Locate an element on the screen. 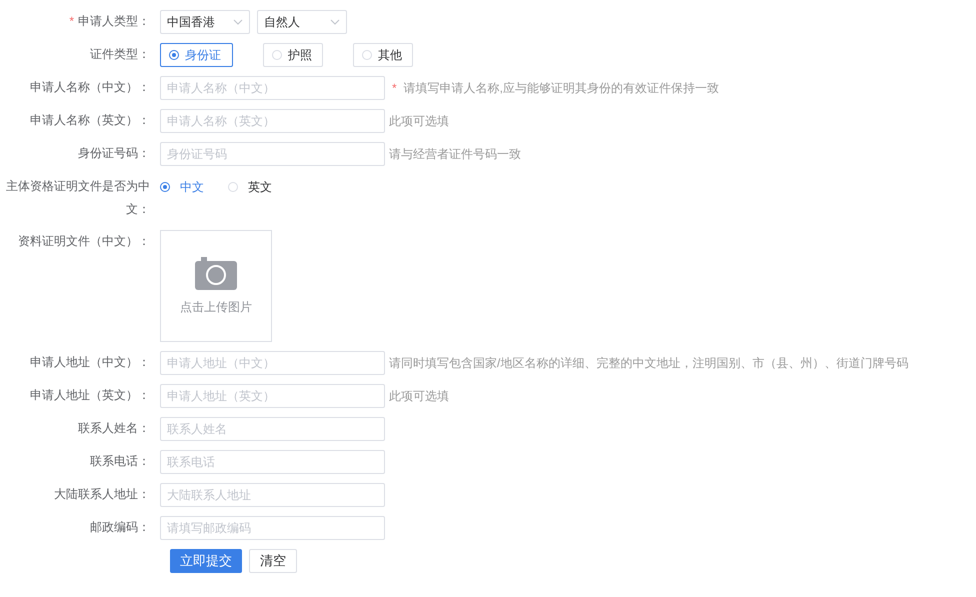  field-label: 大陆联系人地址： is located at coordinates (102, 494).